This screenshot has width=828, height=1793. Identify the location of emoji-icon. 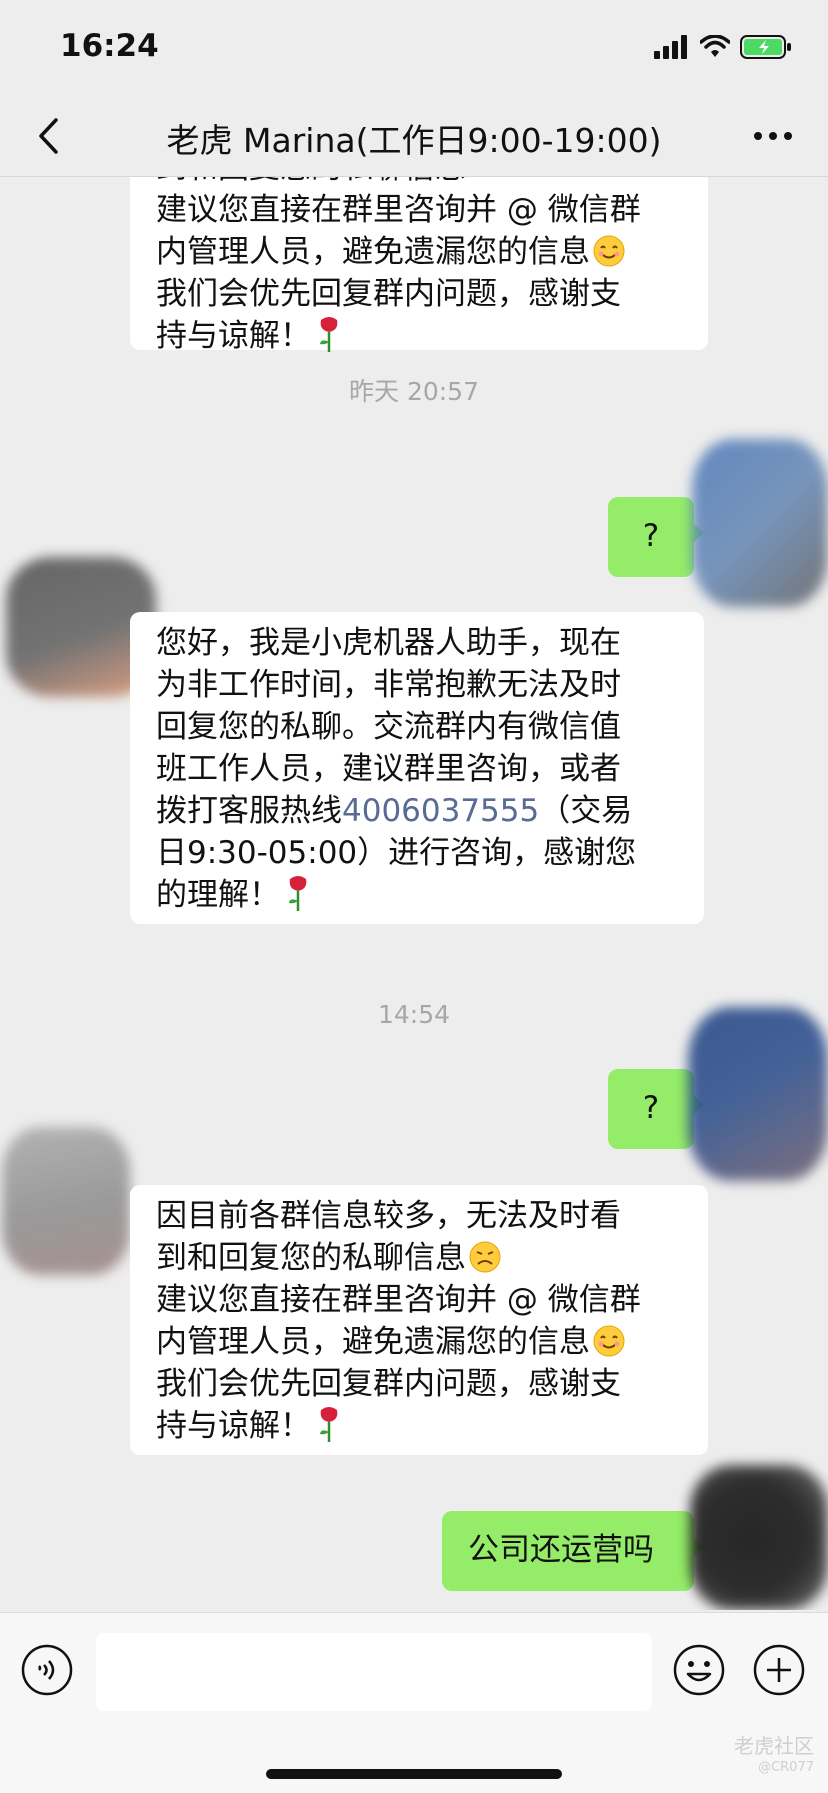
(699, 1670).